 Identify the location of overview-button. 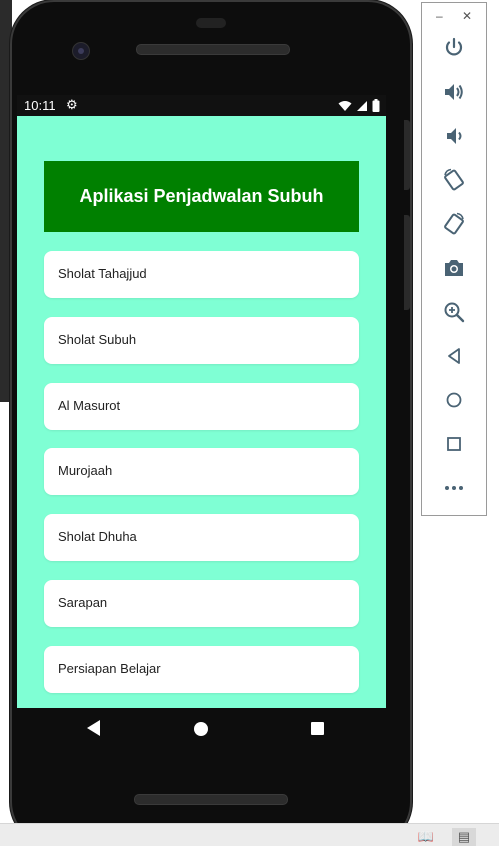
(454, 444).